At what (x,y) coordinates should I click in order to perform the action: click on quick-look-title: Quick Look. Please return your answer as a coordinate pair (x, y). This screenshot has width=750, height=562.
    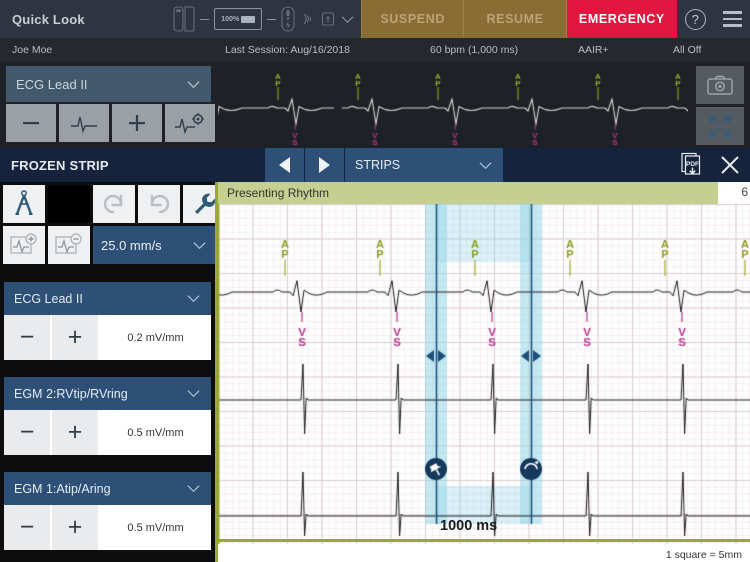
    Looking at the image, I should click on (48, 19).